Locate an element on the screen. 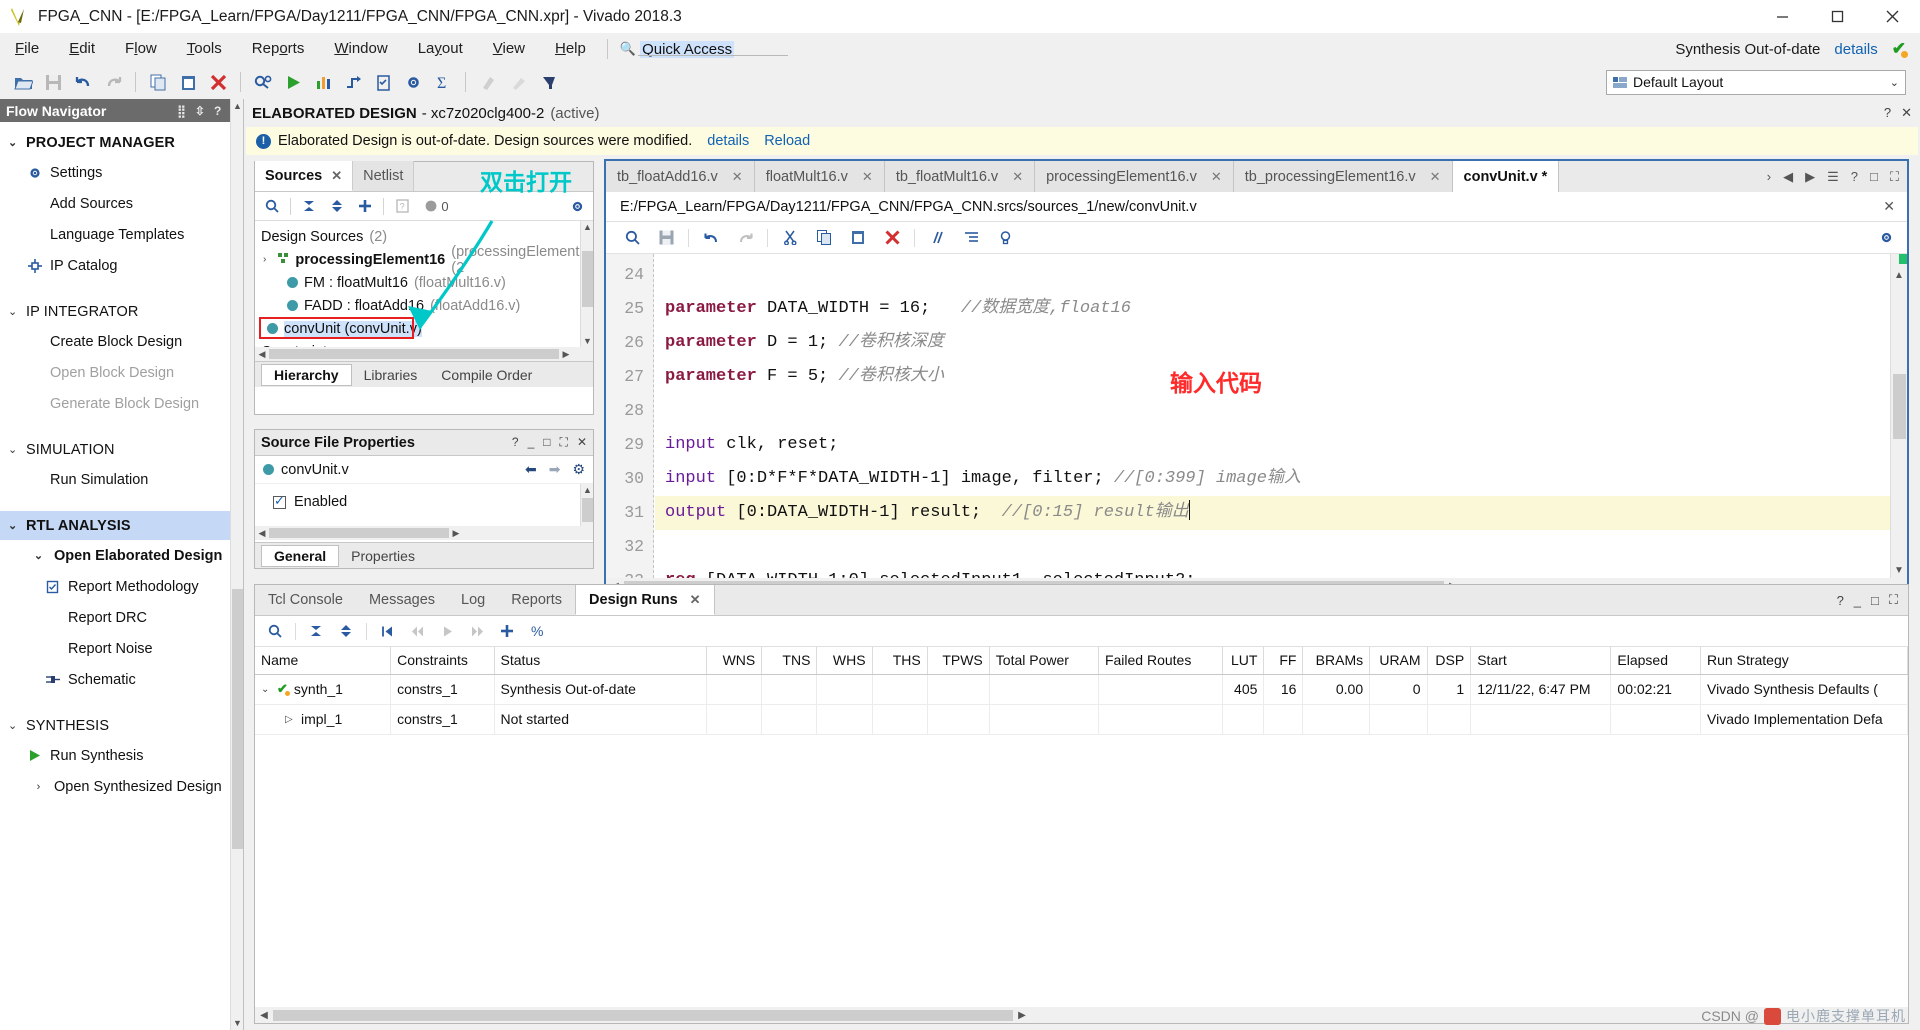 This screenshot has width=1920, height=1030. open-folder-icon is located at coordinates (23, 82).